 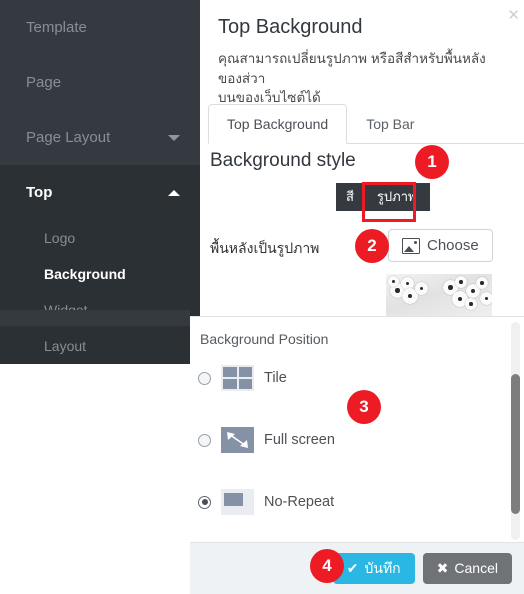 I want to click on radio-option-tile: Tile, so click(x=242, y=378).